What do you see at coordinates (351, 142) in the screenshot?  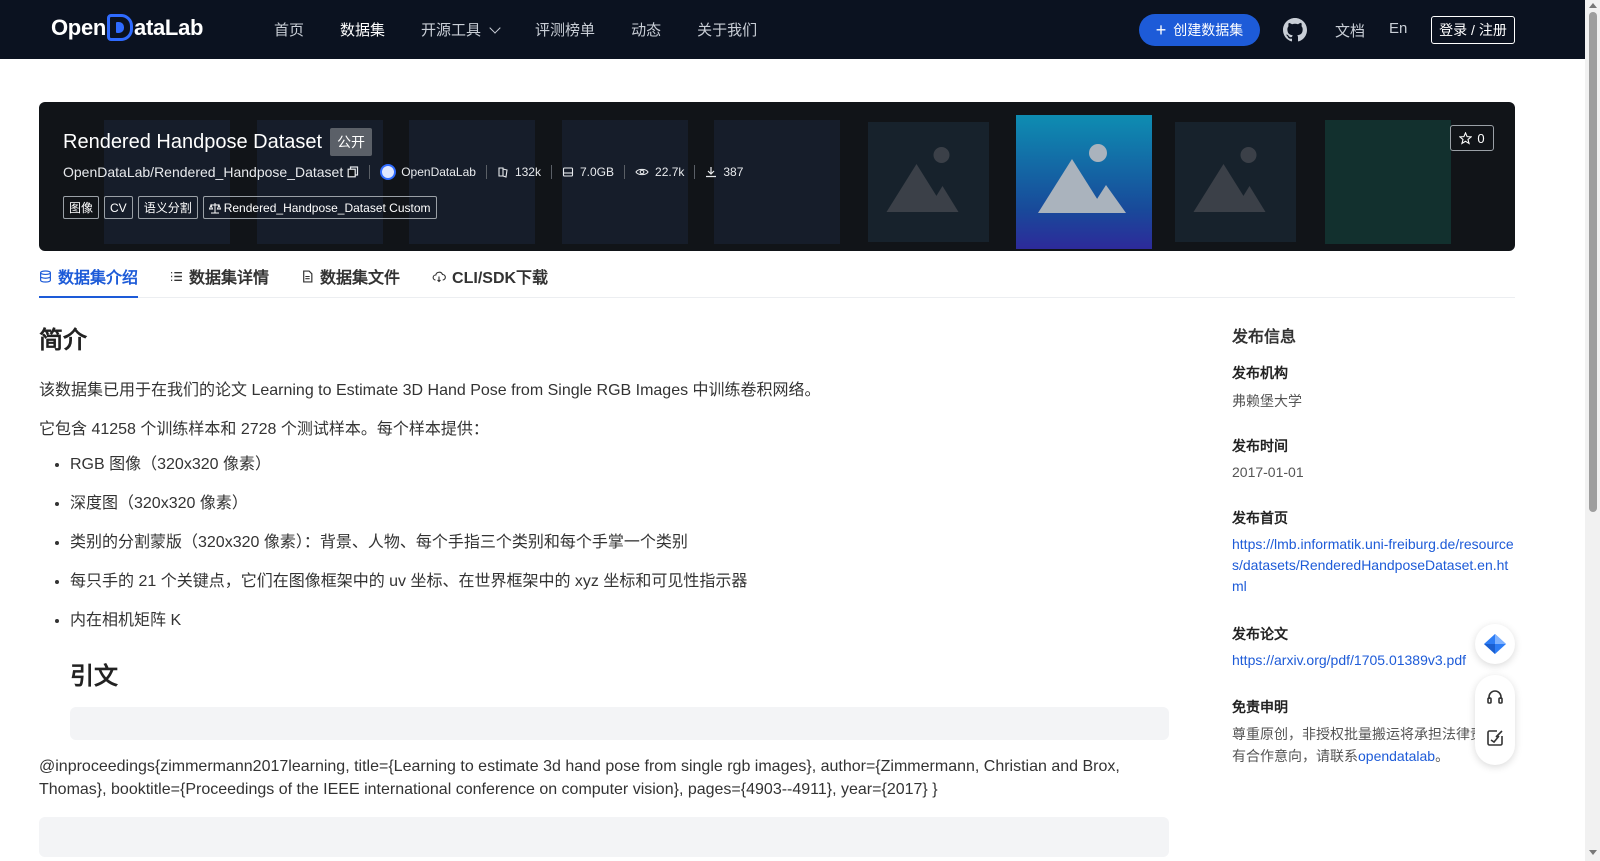 I see `visibility-badge: 公开` at bounding box center [351, 142].